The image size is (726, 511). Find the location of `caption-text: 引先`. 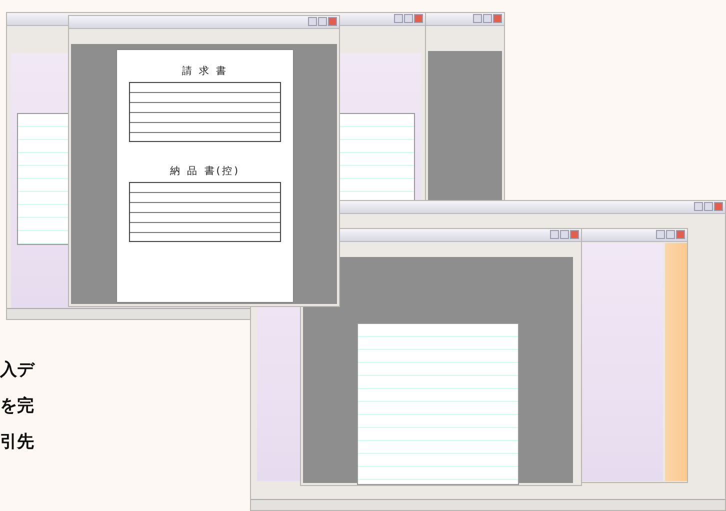

caption-text: 引先 is located at coordinates (17, 442).